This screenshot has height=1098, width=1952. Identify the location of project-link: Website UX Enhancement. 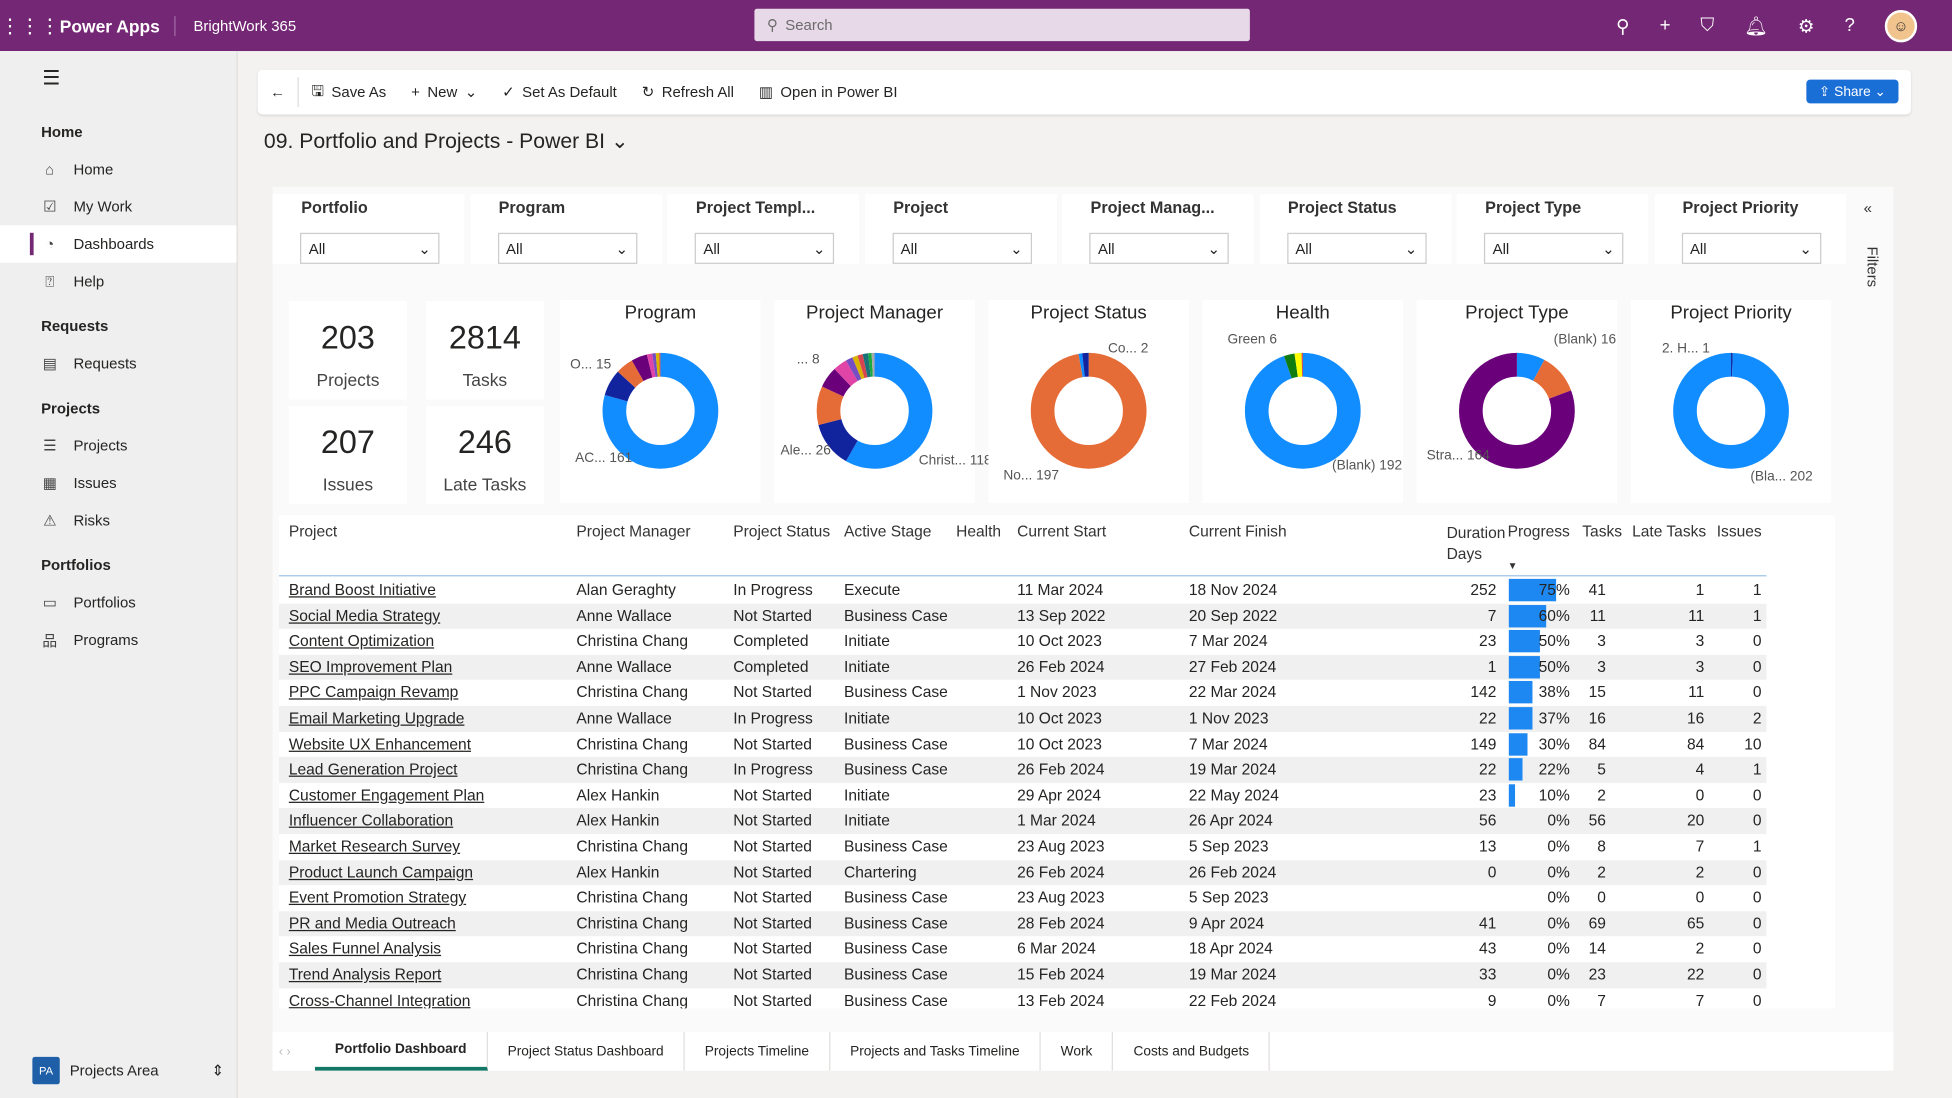
(380, 743).